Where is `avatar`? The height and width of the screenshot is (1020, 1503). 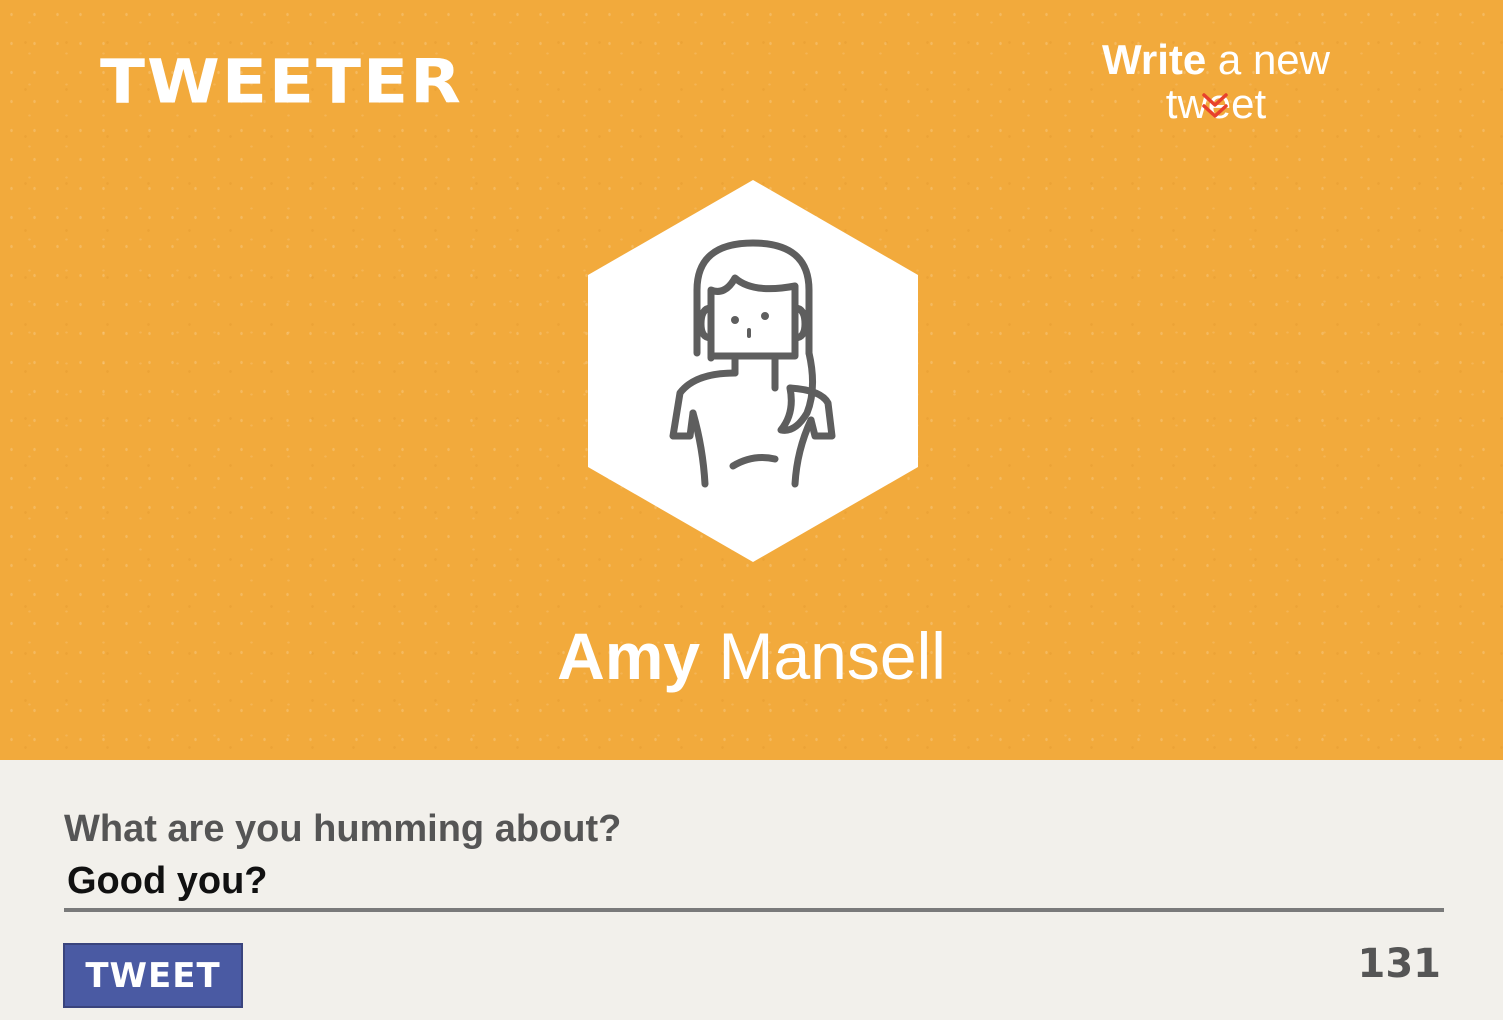 avatar is located at coordinates (753, 371).